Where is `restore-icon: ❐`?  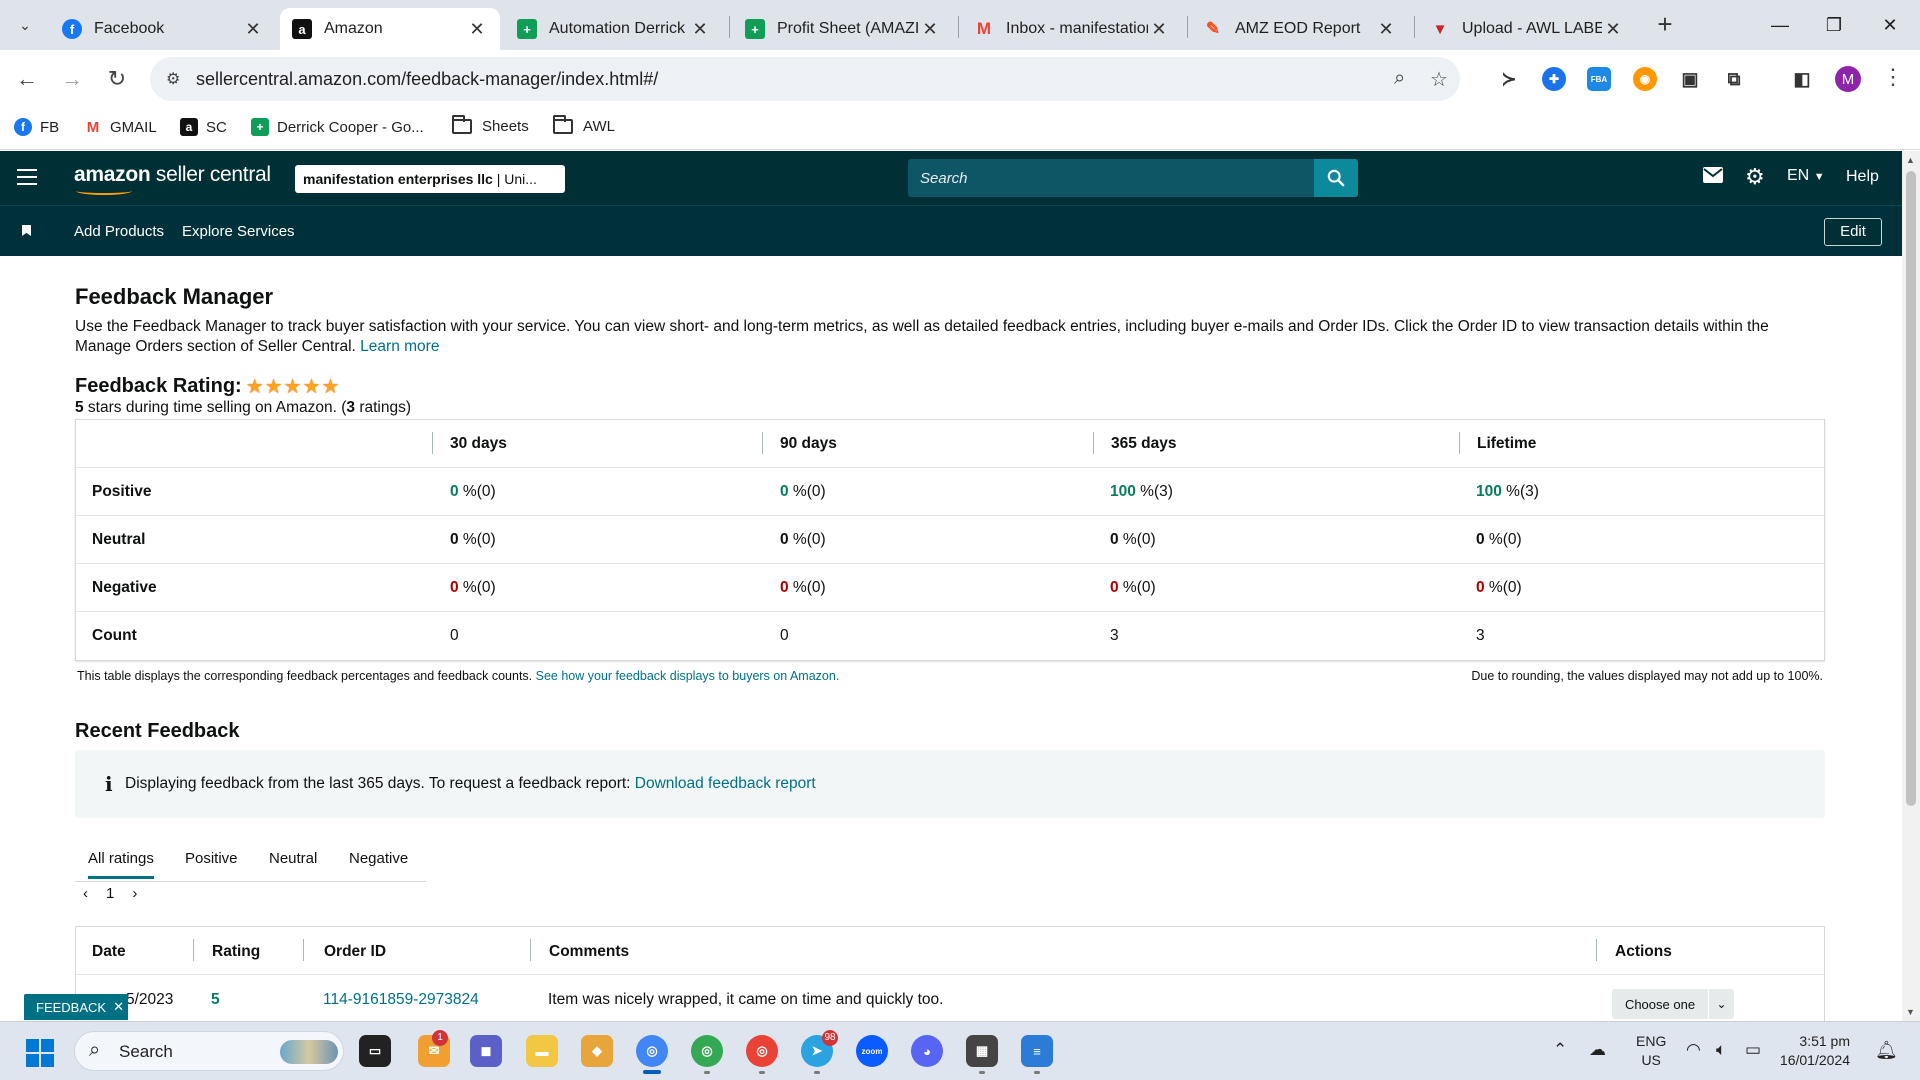
restore-icon: ❐ is located at coordinates (1834, 25).